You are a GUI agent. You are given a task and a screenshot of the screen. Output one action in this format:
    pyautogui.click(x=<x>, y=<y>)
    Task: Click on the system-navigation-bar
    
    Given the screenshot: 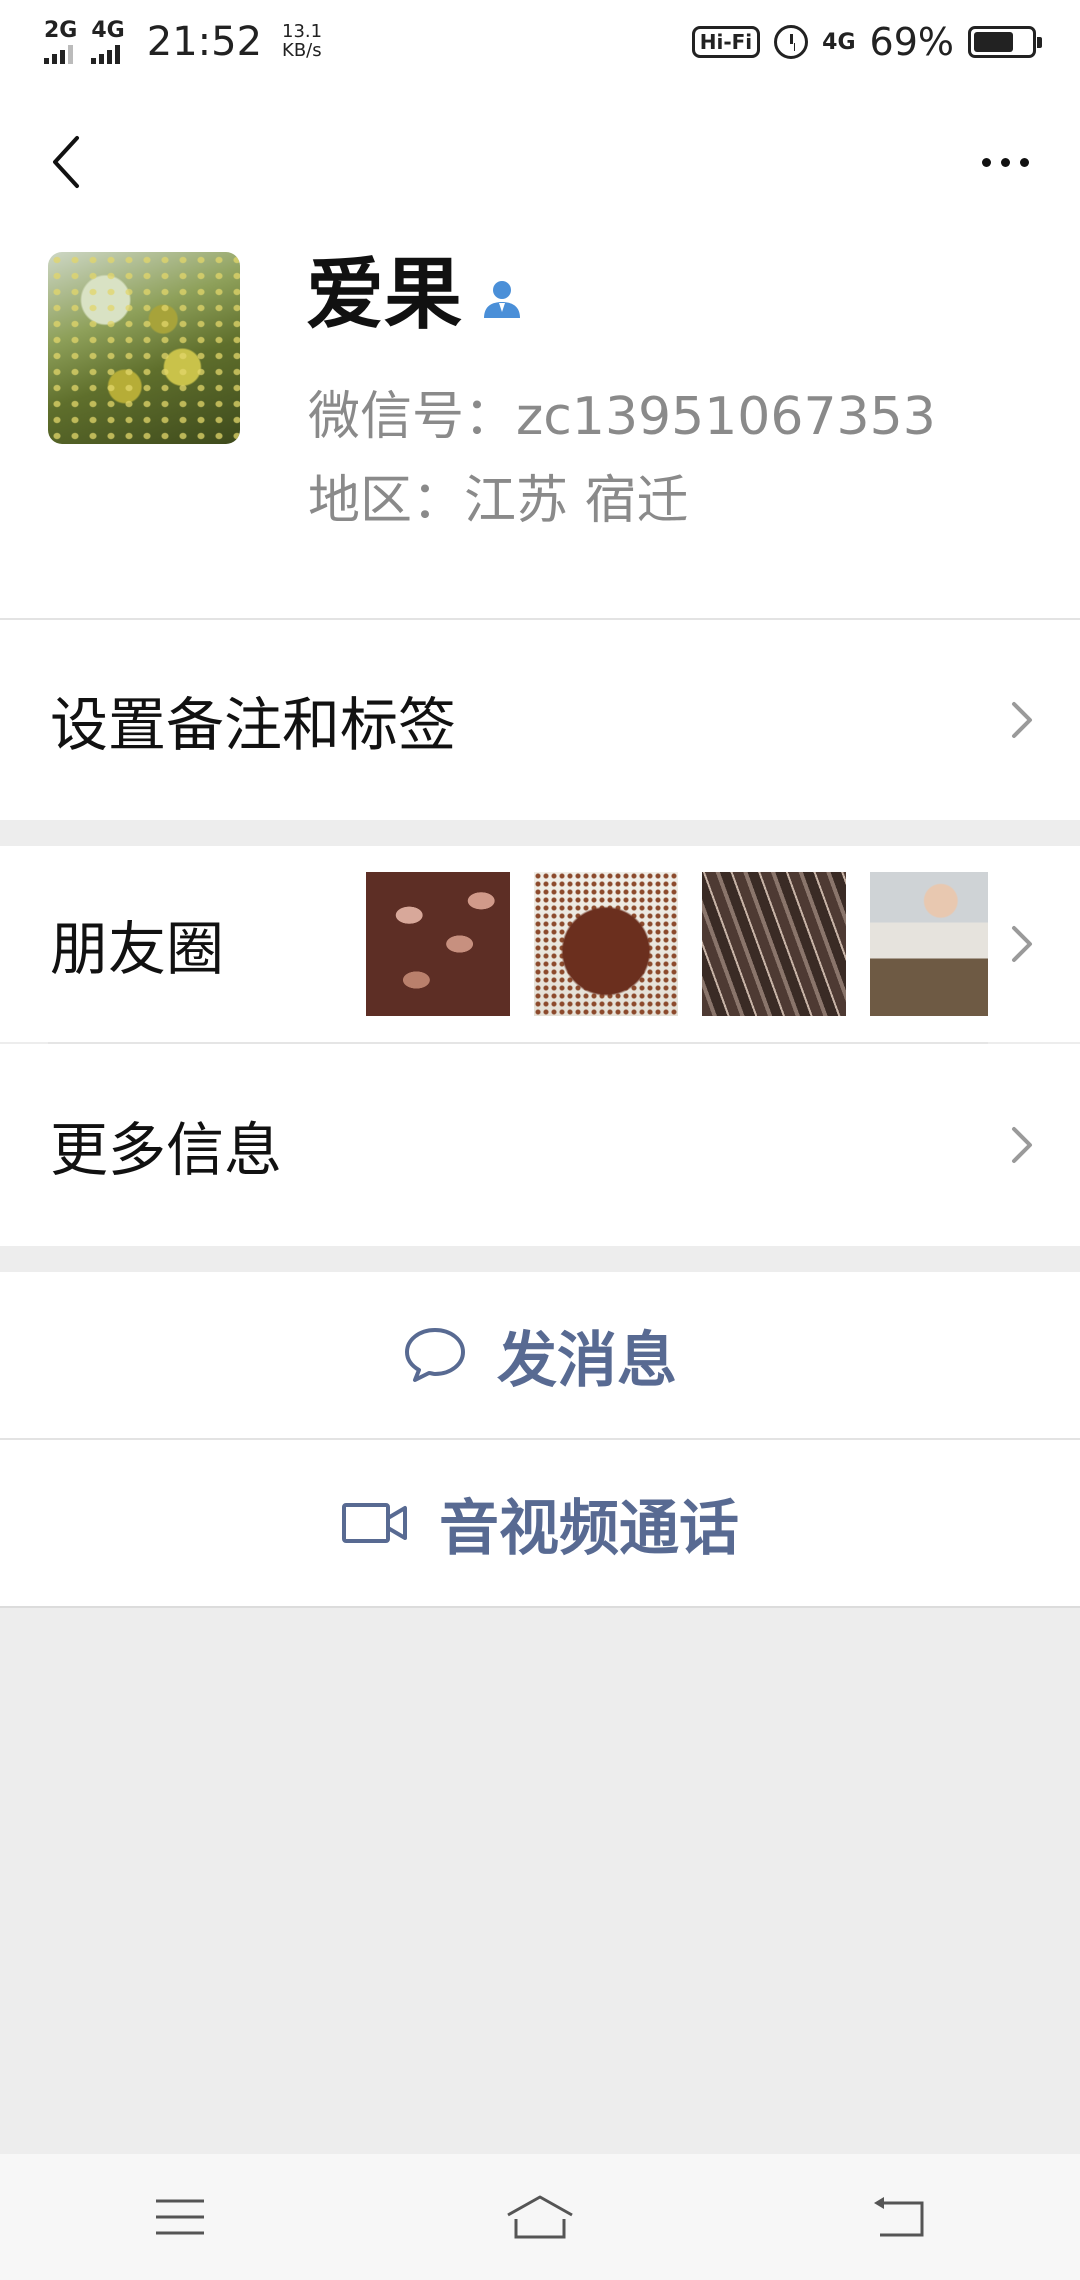 What is the action you would take?
    pyautogui.click(x=540, y=2217)
    